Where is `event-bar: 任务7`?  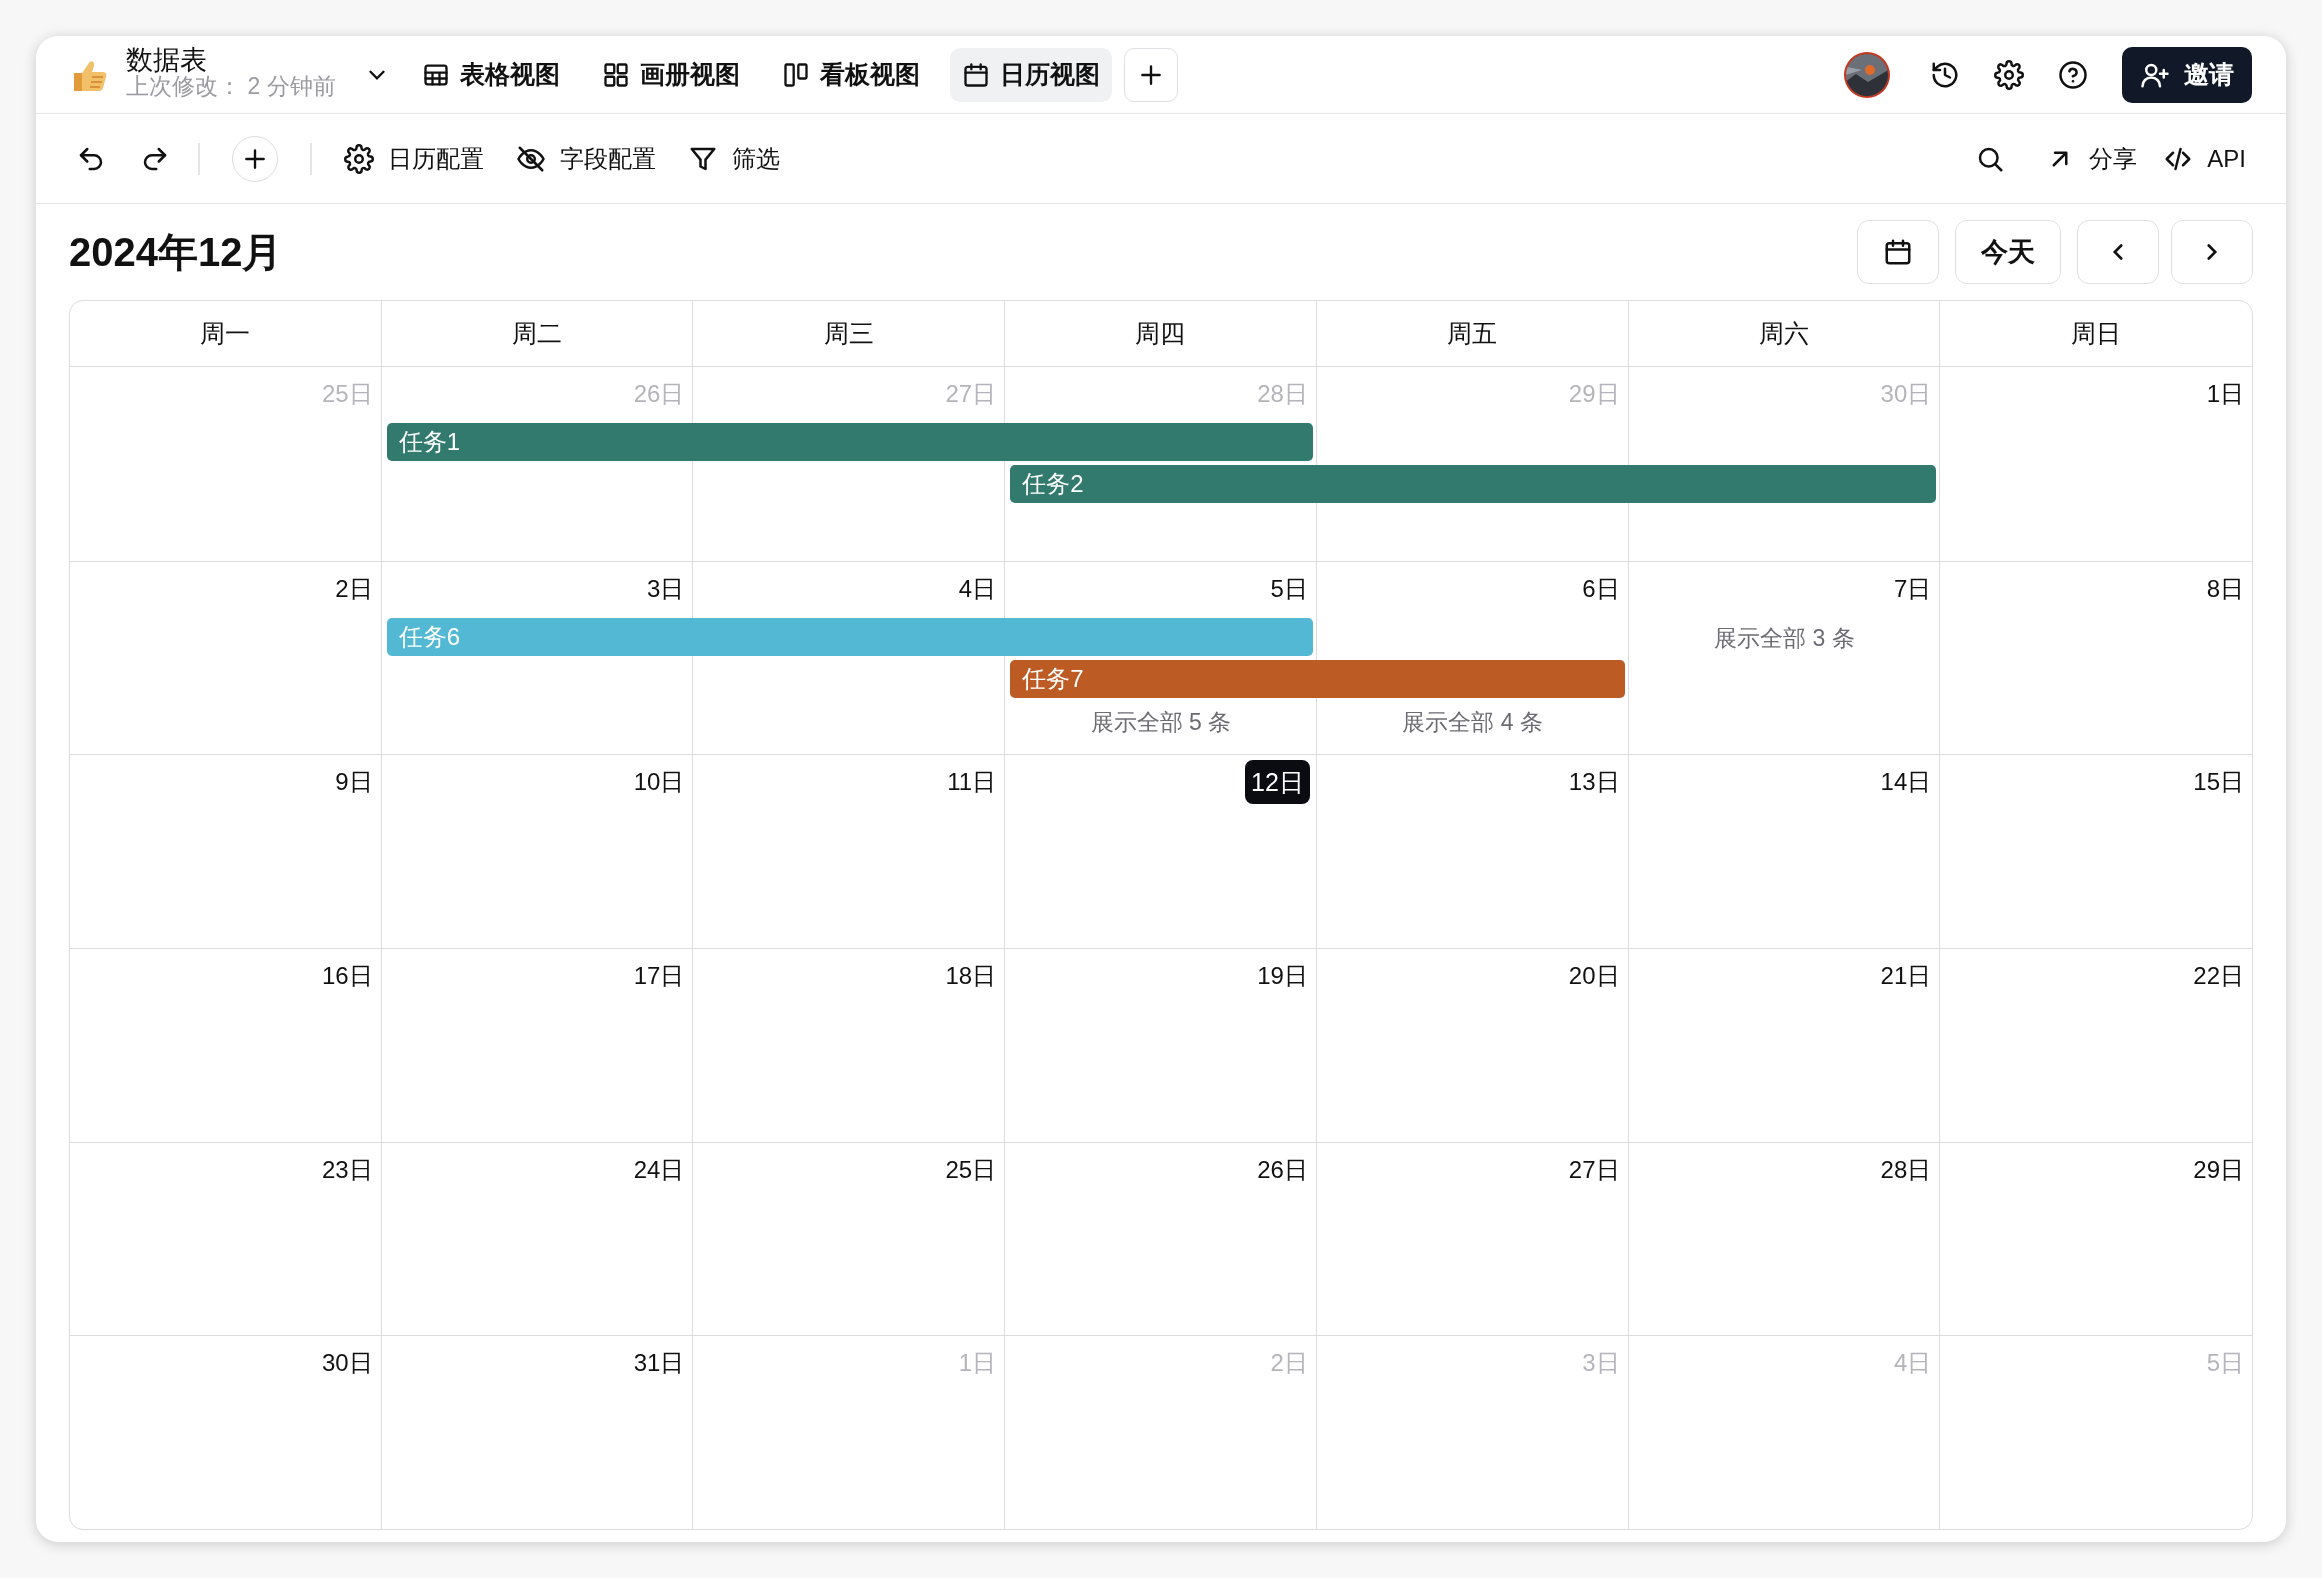
event-bar: 任务7 is located at coordinates (1317, 678).